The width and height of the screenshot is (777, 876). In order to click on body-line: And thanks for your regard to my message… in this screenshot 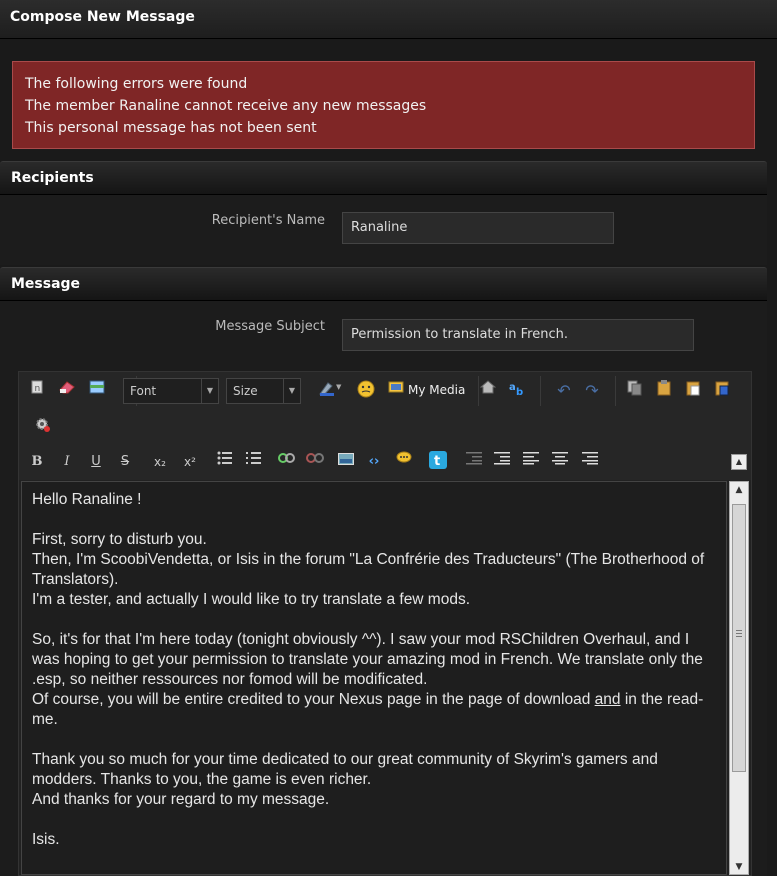, I will do `click(181, 799)`.